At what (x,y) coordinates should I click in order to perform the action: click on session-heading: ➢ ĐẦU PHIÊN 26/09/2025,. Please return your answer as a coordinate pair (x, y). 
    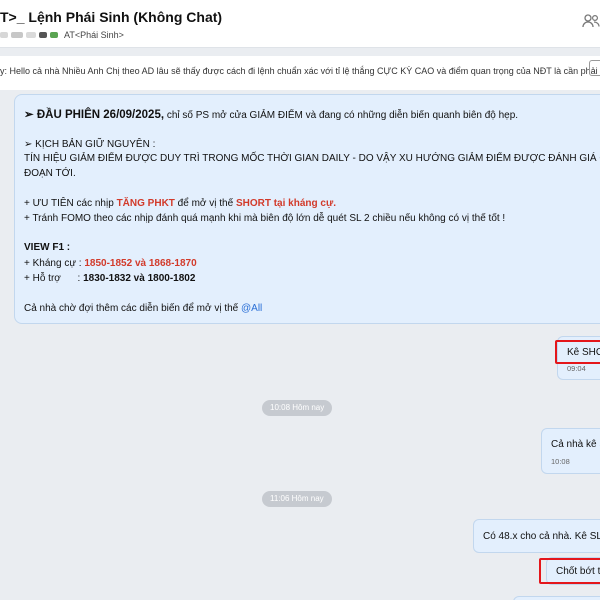
    Looking at the image, I should click on (94, 115).